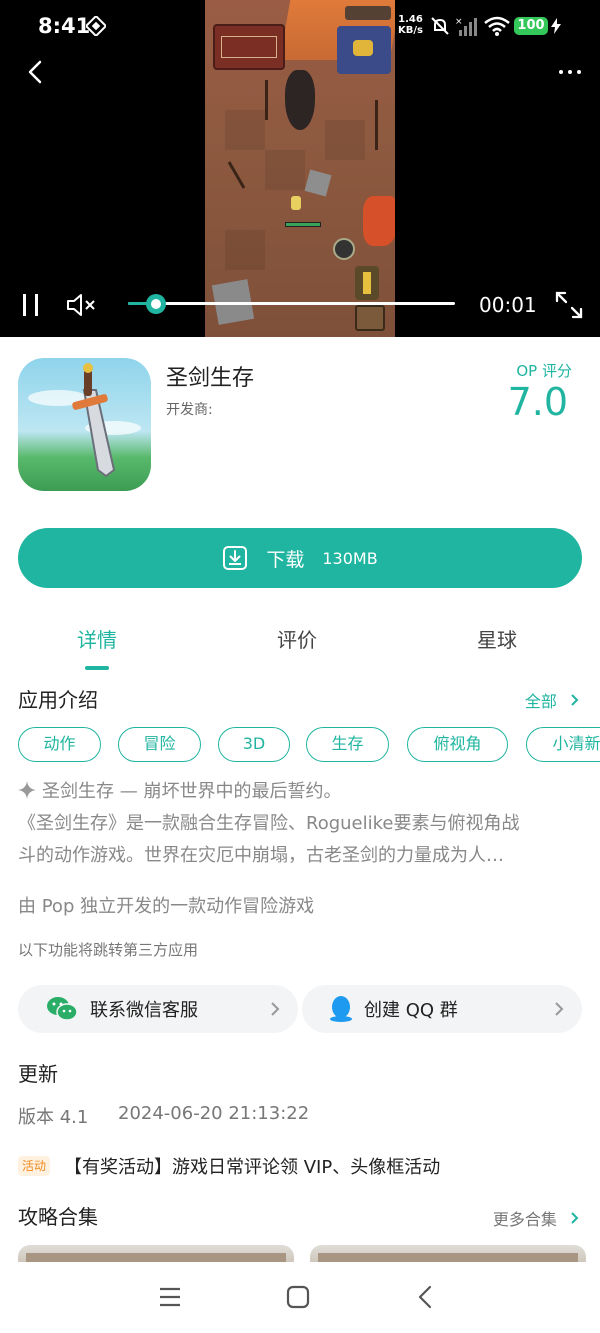 This screenshot has width=600, height=1333. Describe the element at coordinates (252, 1166) in the screenshot. I see `activity-link: 【有奖活动】游戏日常评论领 VIP、头像框活动` at that location.